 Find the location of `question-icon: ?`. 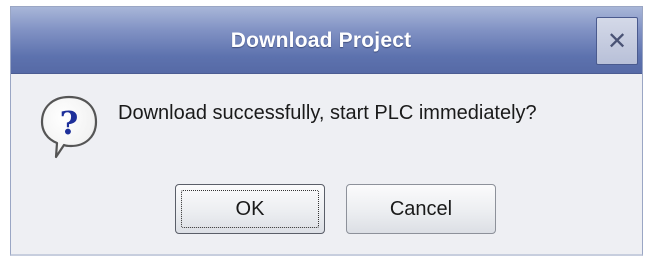

question-icon: ? is located at coordinates (69, 127).